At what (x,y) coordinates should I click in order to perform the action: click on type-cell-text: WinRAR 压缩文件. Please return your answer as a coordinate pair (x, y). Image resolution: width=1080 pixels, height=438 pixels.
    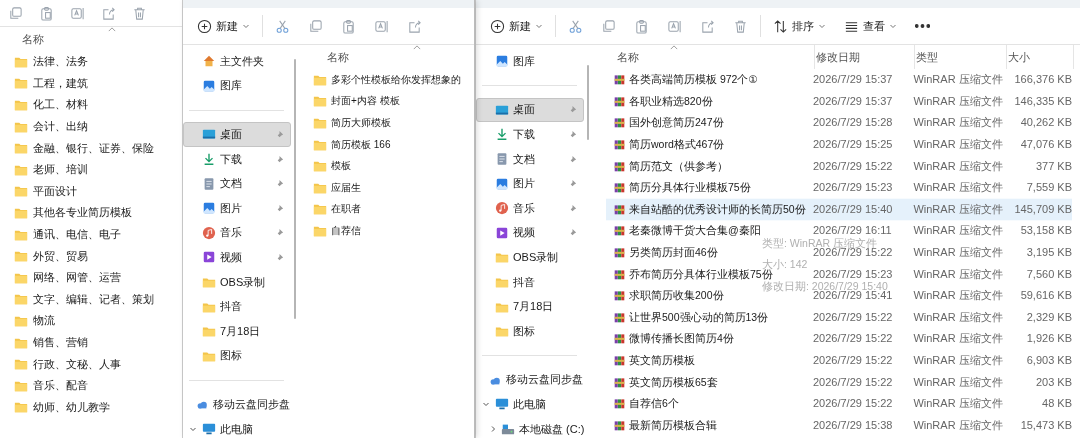
    Looking at the image, I should click on (958, 80).